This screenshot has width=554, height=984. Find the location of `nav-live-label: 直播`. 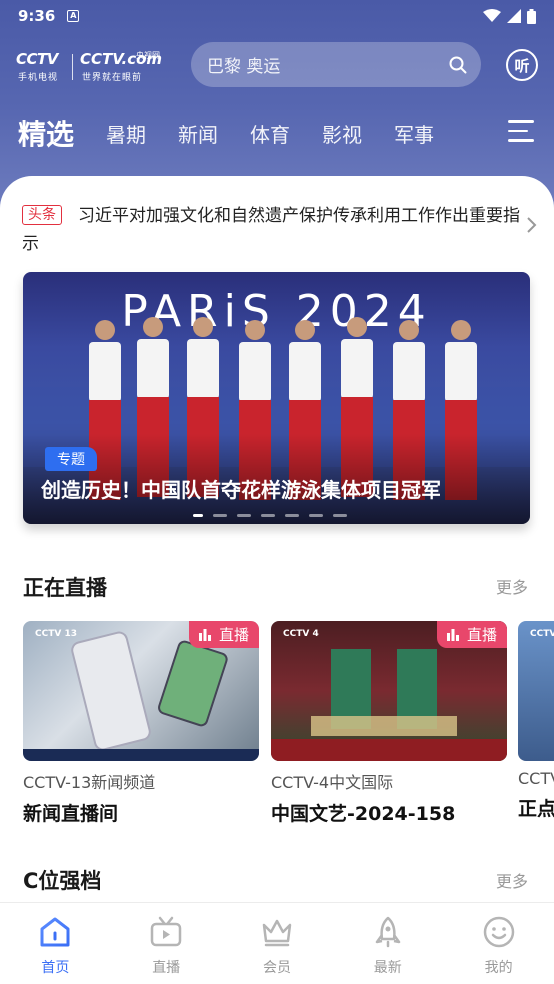

nav-live-label: 直播 is located at coordinates (166, 968).